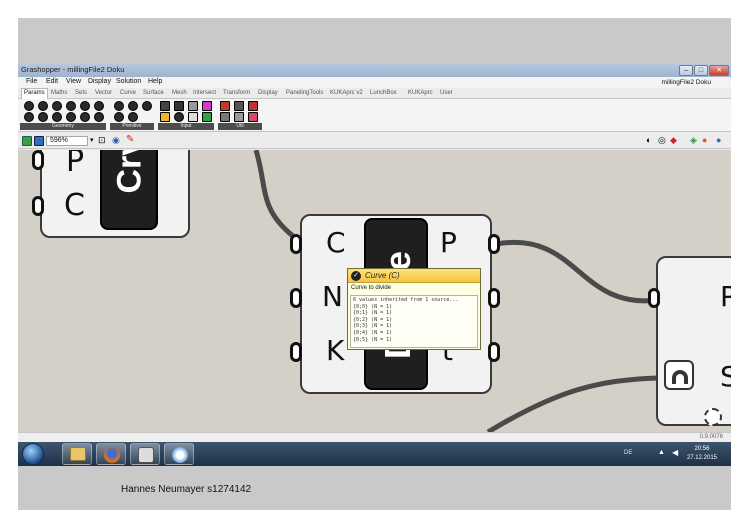 This screenshot has width=750, height=529. Describe the element at coordinates (186, 489) in the screenshot. I see `author-caption: Hannes Neumayer s1274142` at that location.